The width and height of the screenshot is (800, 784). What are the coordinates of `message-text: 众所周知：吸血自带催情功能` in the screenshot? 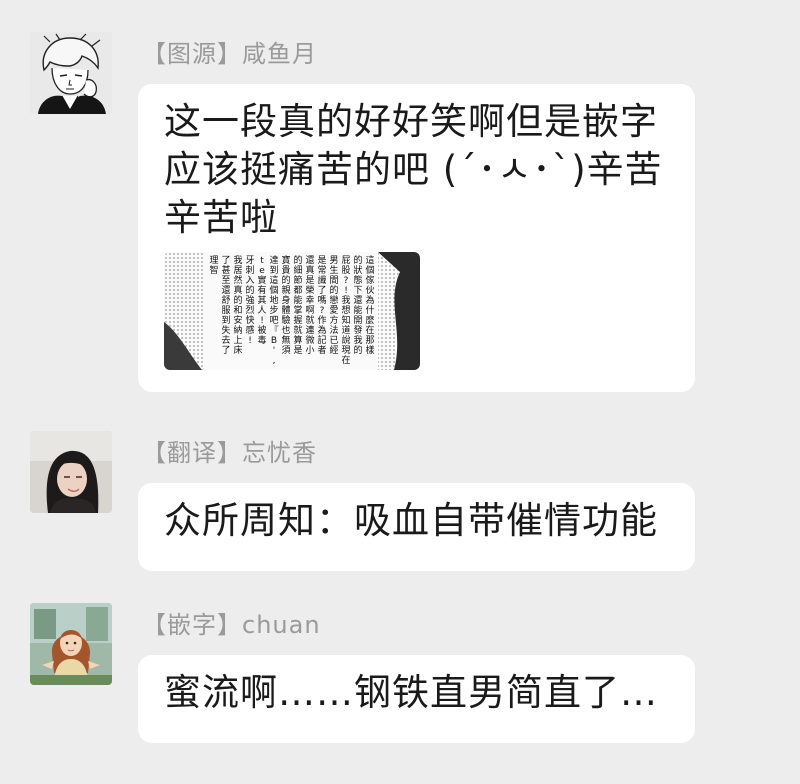 It's located at (411, 520).